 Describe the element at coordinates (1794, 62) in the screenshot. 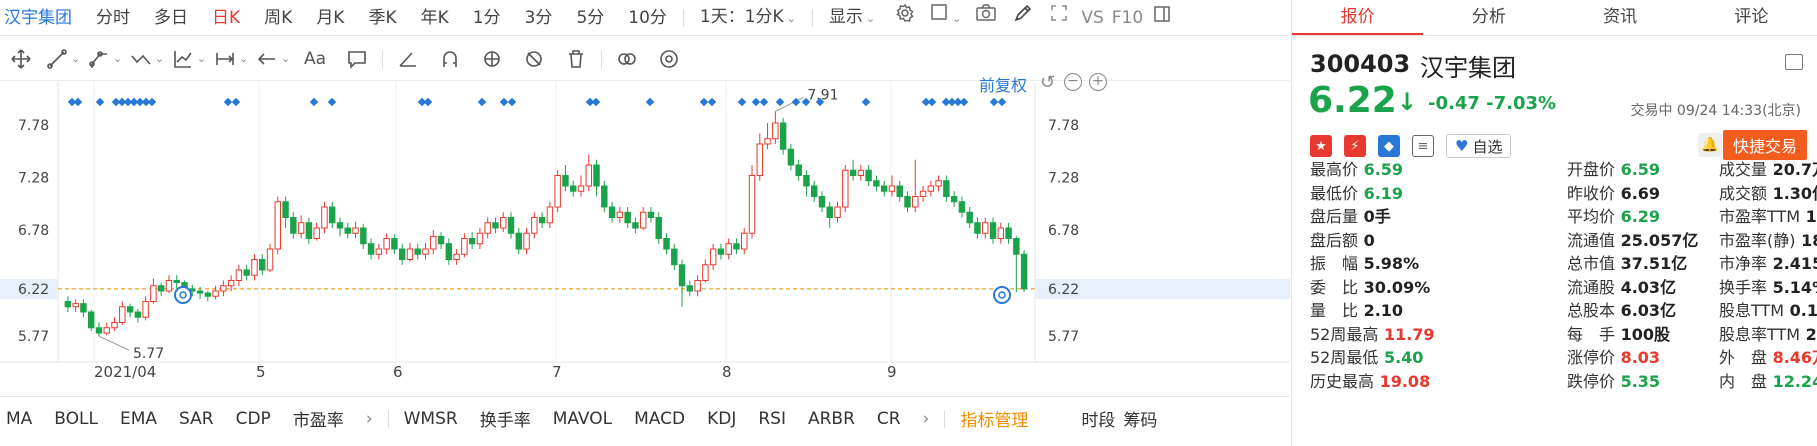

I see `menu-icon` at that location.